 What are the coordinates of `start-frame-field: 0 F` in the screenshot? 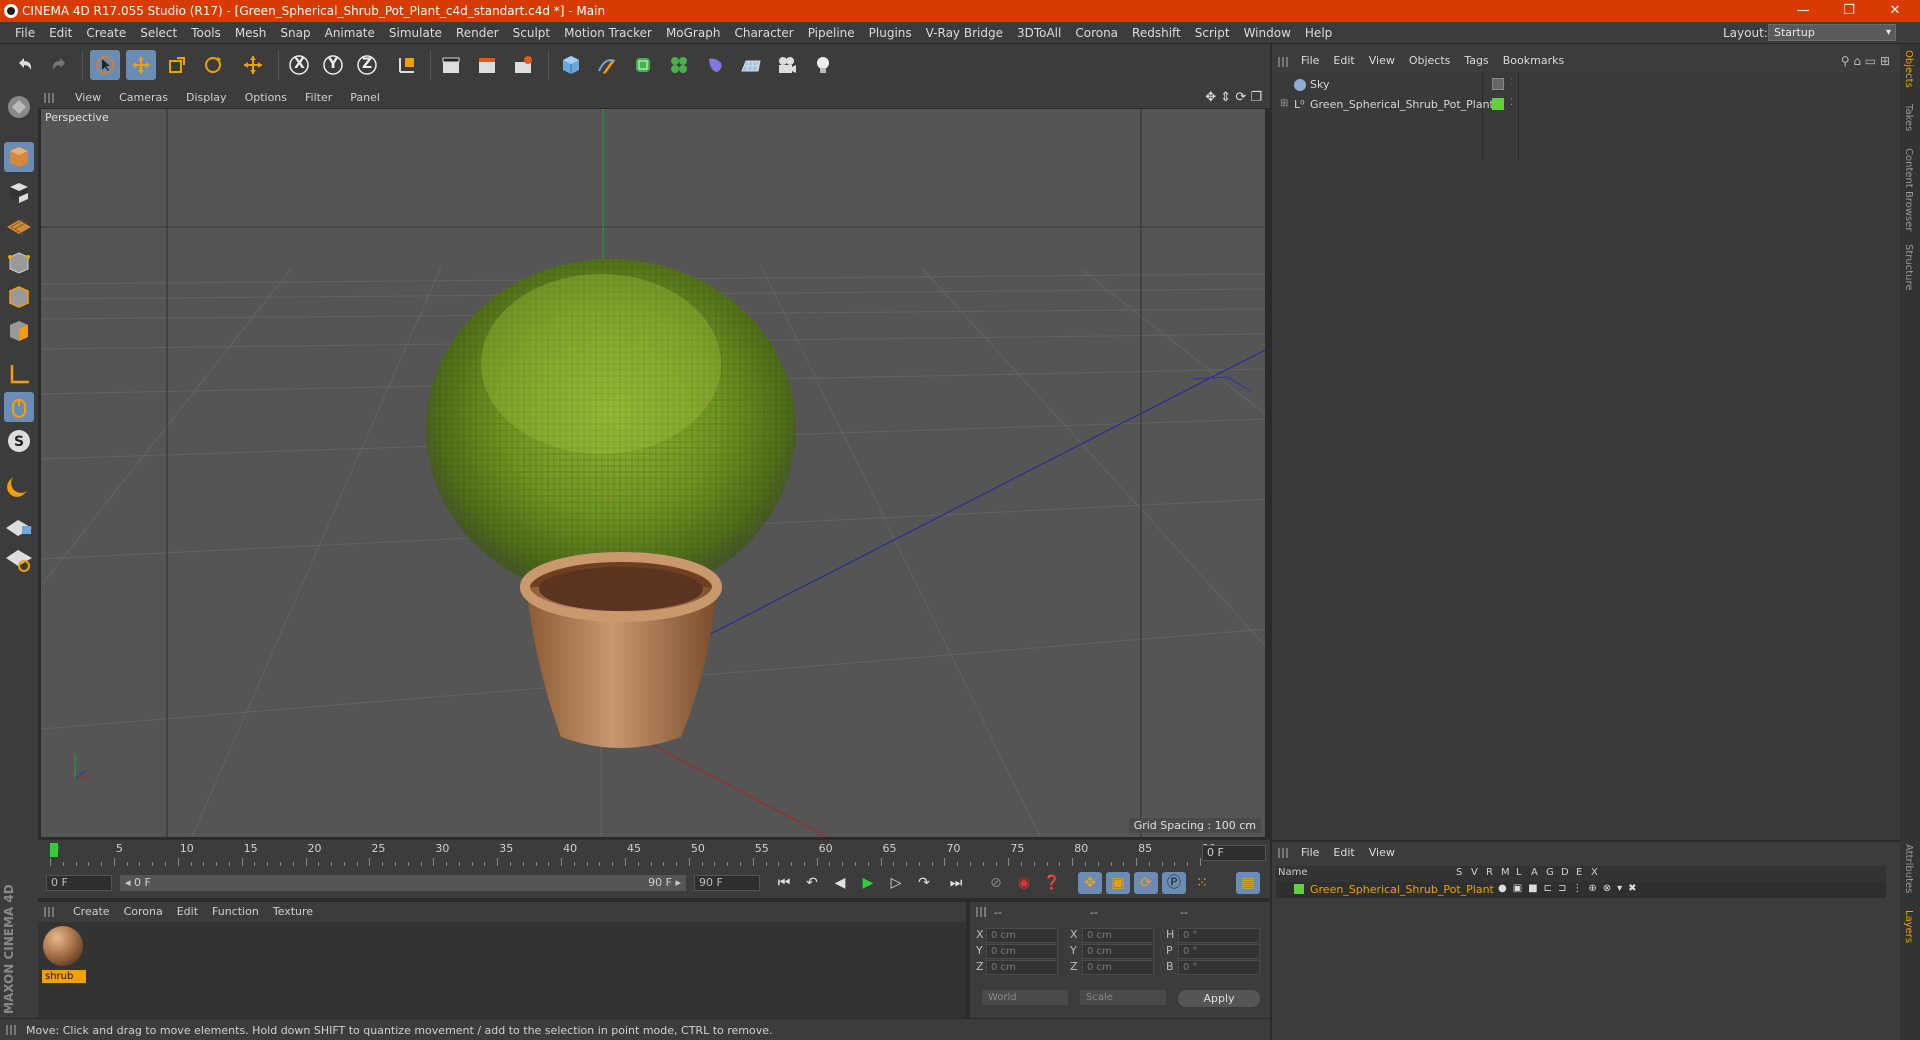 It's located at (79, 883).